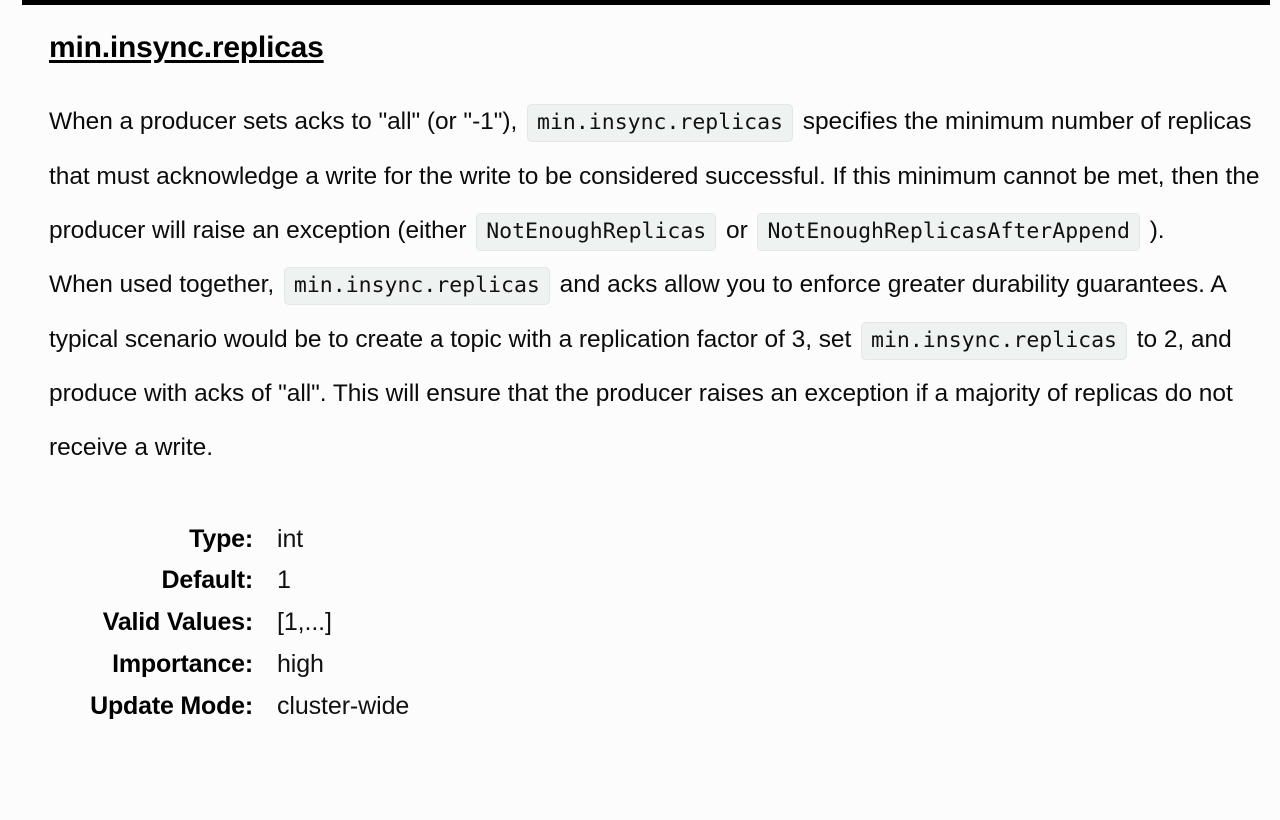 The height and width of the screenshot is (820, 1280). Describe the element at coordinates (290, 538) in the screenshot. I see `property-value-type: int` at that location.